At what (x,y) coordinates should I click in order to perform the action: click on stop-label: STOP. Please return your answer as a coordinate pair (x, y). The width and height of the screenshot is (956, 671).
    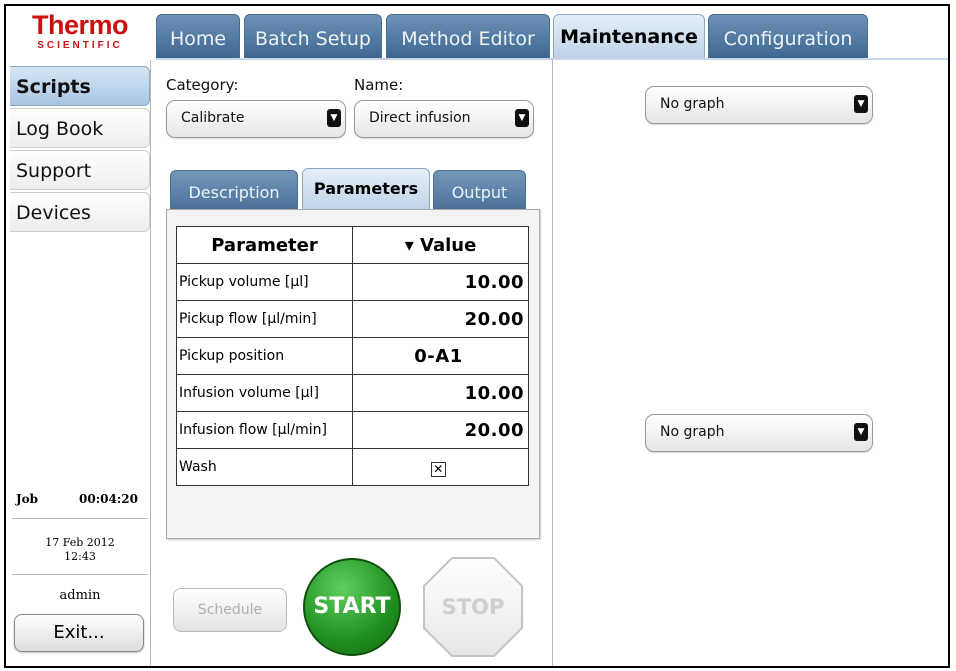
    Looking at the image, I should click on (473, 607).